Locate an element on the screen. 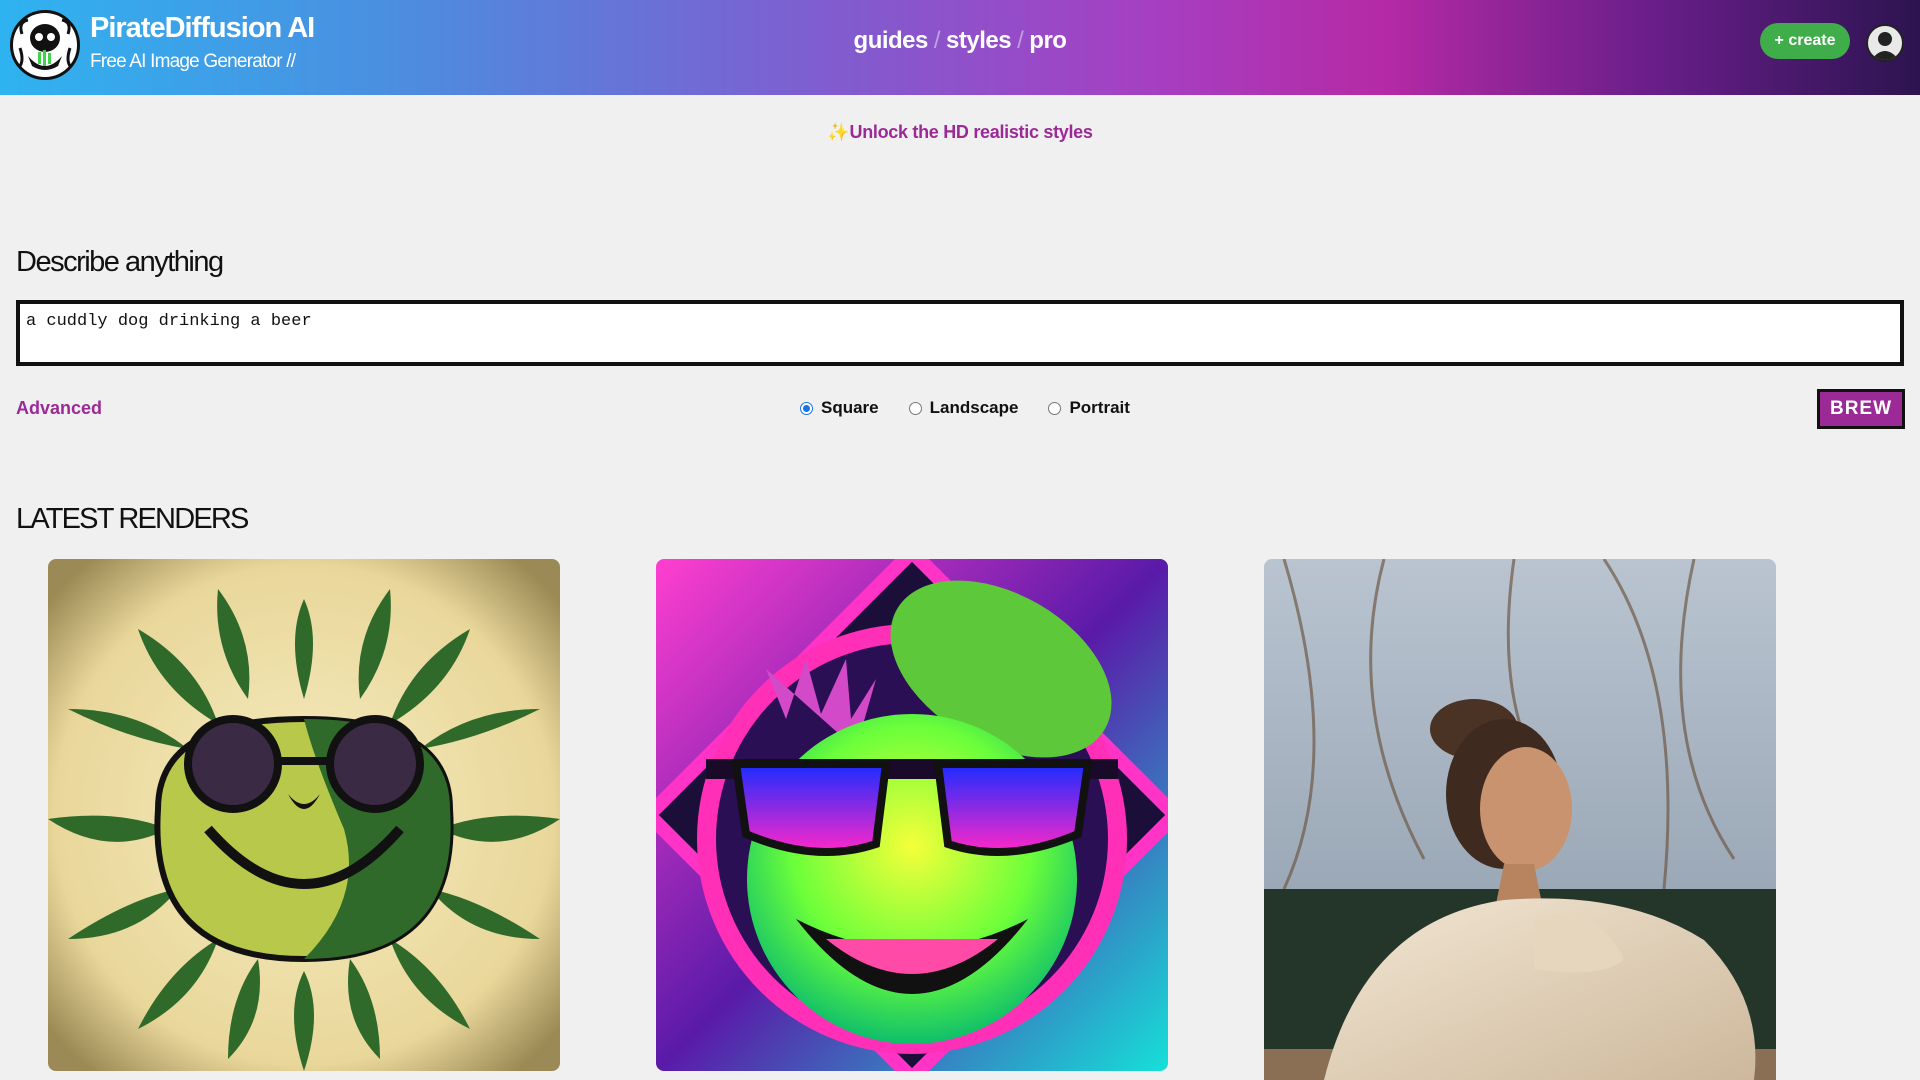 Image resolution: width=1920 pixels, height=1080 pixels. orientation-selector: Square Landscape Portrait is located at coordinates (965, 408).